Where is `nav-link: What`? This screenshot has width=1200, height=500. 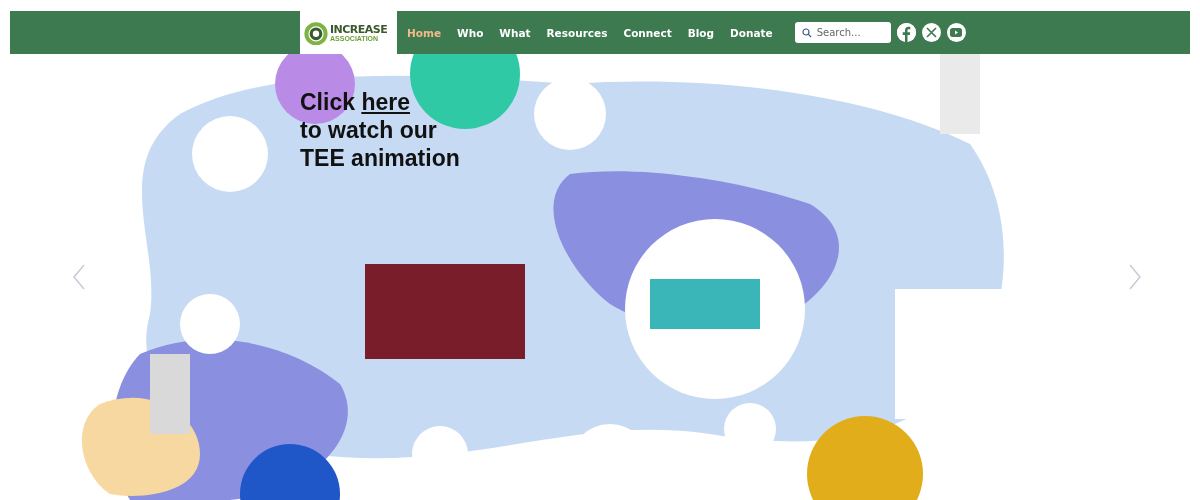 nav-link: What is located at coordinates (515, 32).